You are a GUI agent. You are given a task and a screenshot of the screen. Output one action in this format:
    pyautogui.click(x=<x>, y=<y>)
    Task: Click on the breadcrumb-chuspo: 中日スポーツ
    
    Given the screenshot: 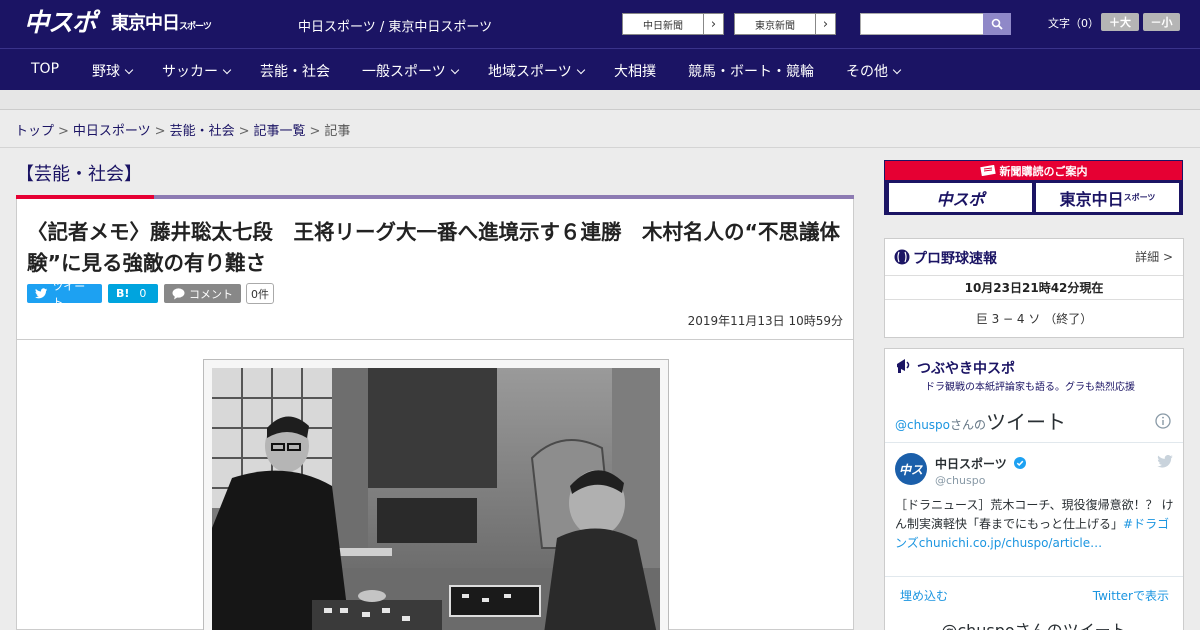 What is the action you would take?
    pyautogui.click(x=112, y=131)
    